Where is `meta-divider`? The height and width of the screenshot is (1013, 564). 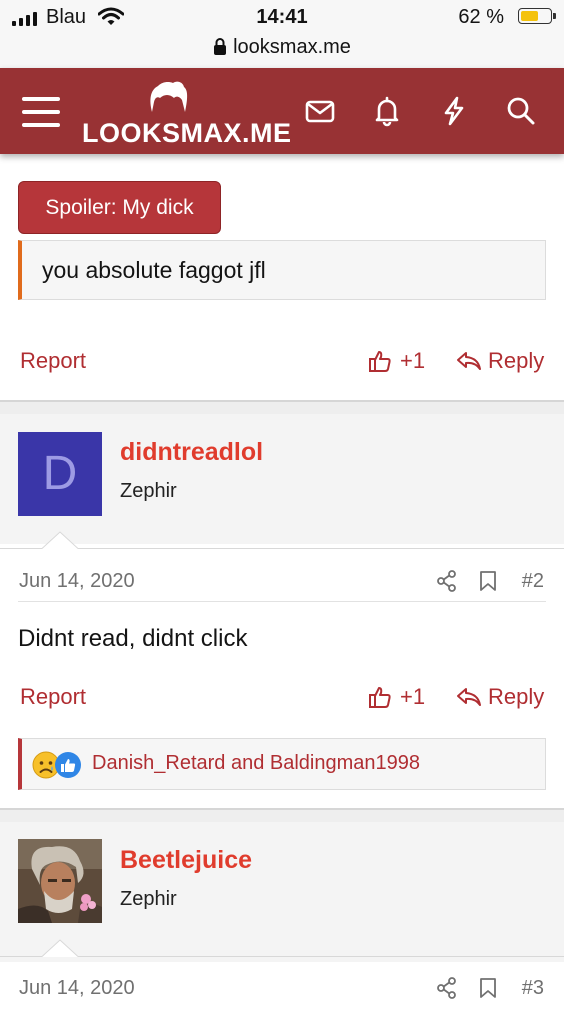
meta-divider is located at coordinates (282, 601).